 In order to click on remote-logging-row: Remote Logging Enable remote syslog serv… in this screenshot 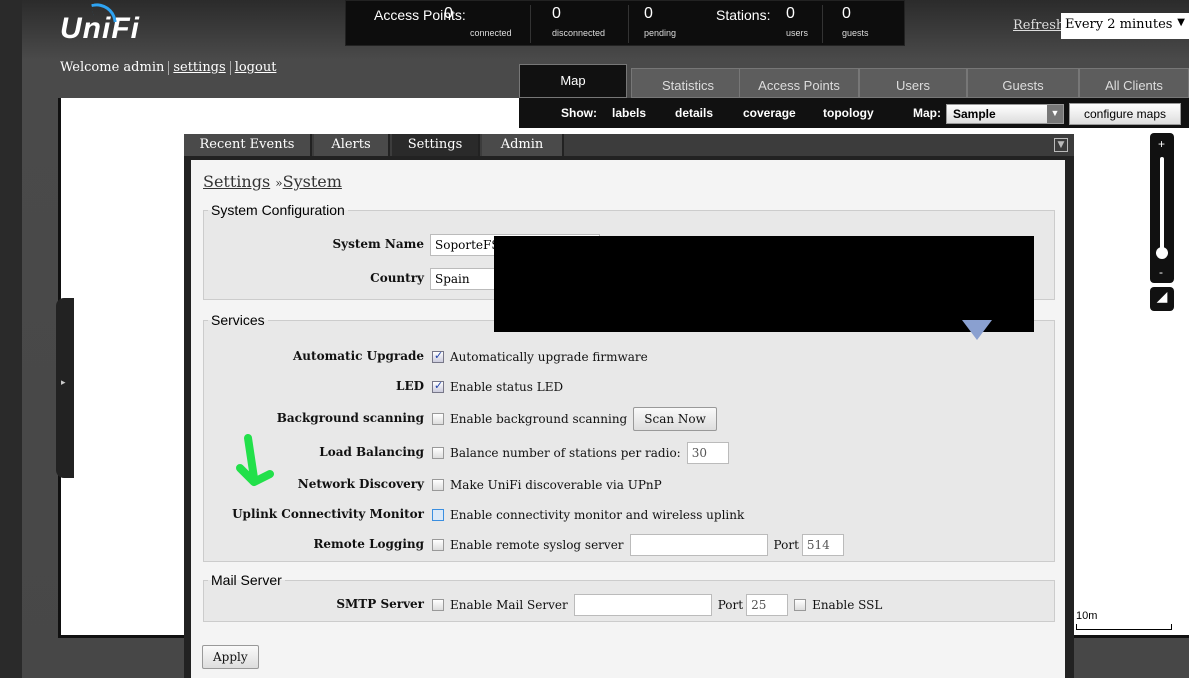, I will do `click(629, 545)`.